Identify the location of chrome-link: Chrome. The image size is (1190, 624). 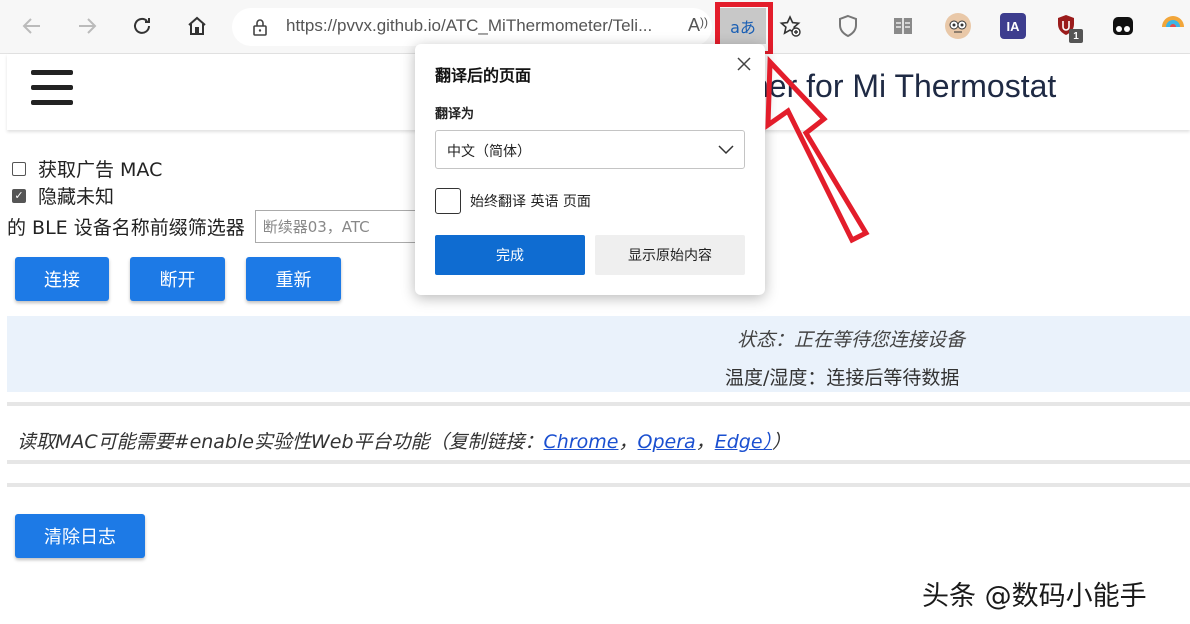
(581, 442).